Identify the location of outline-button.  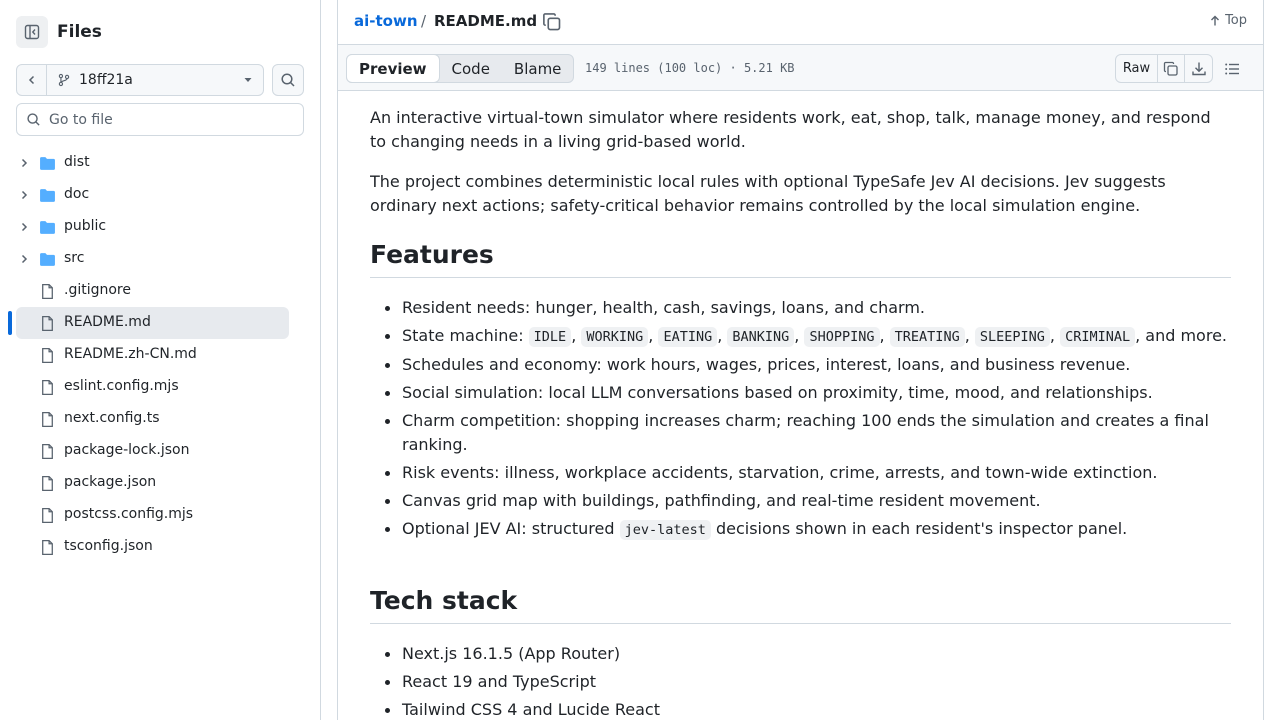
(1232, 69).